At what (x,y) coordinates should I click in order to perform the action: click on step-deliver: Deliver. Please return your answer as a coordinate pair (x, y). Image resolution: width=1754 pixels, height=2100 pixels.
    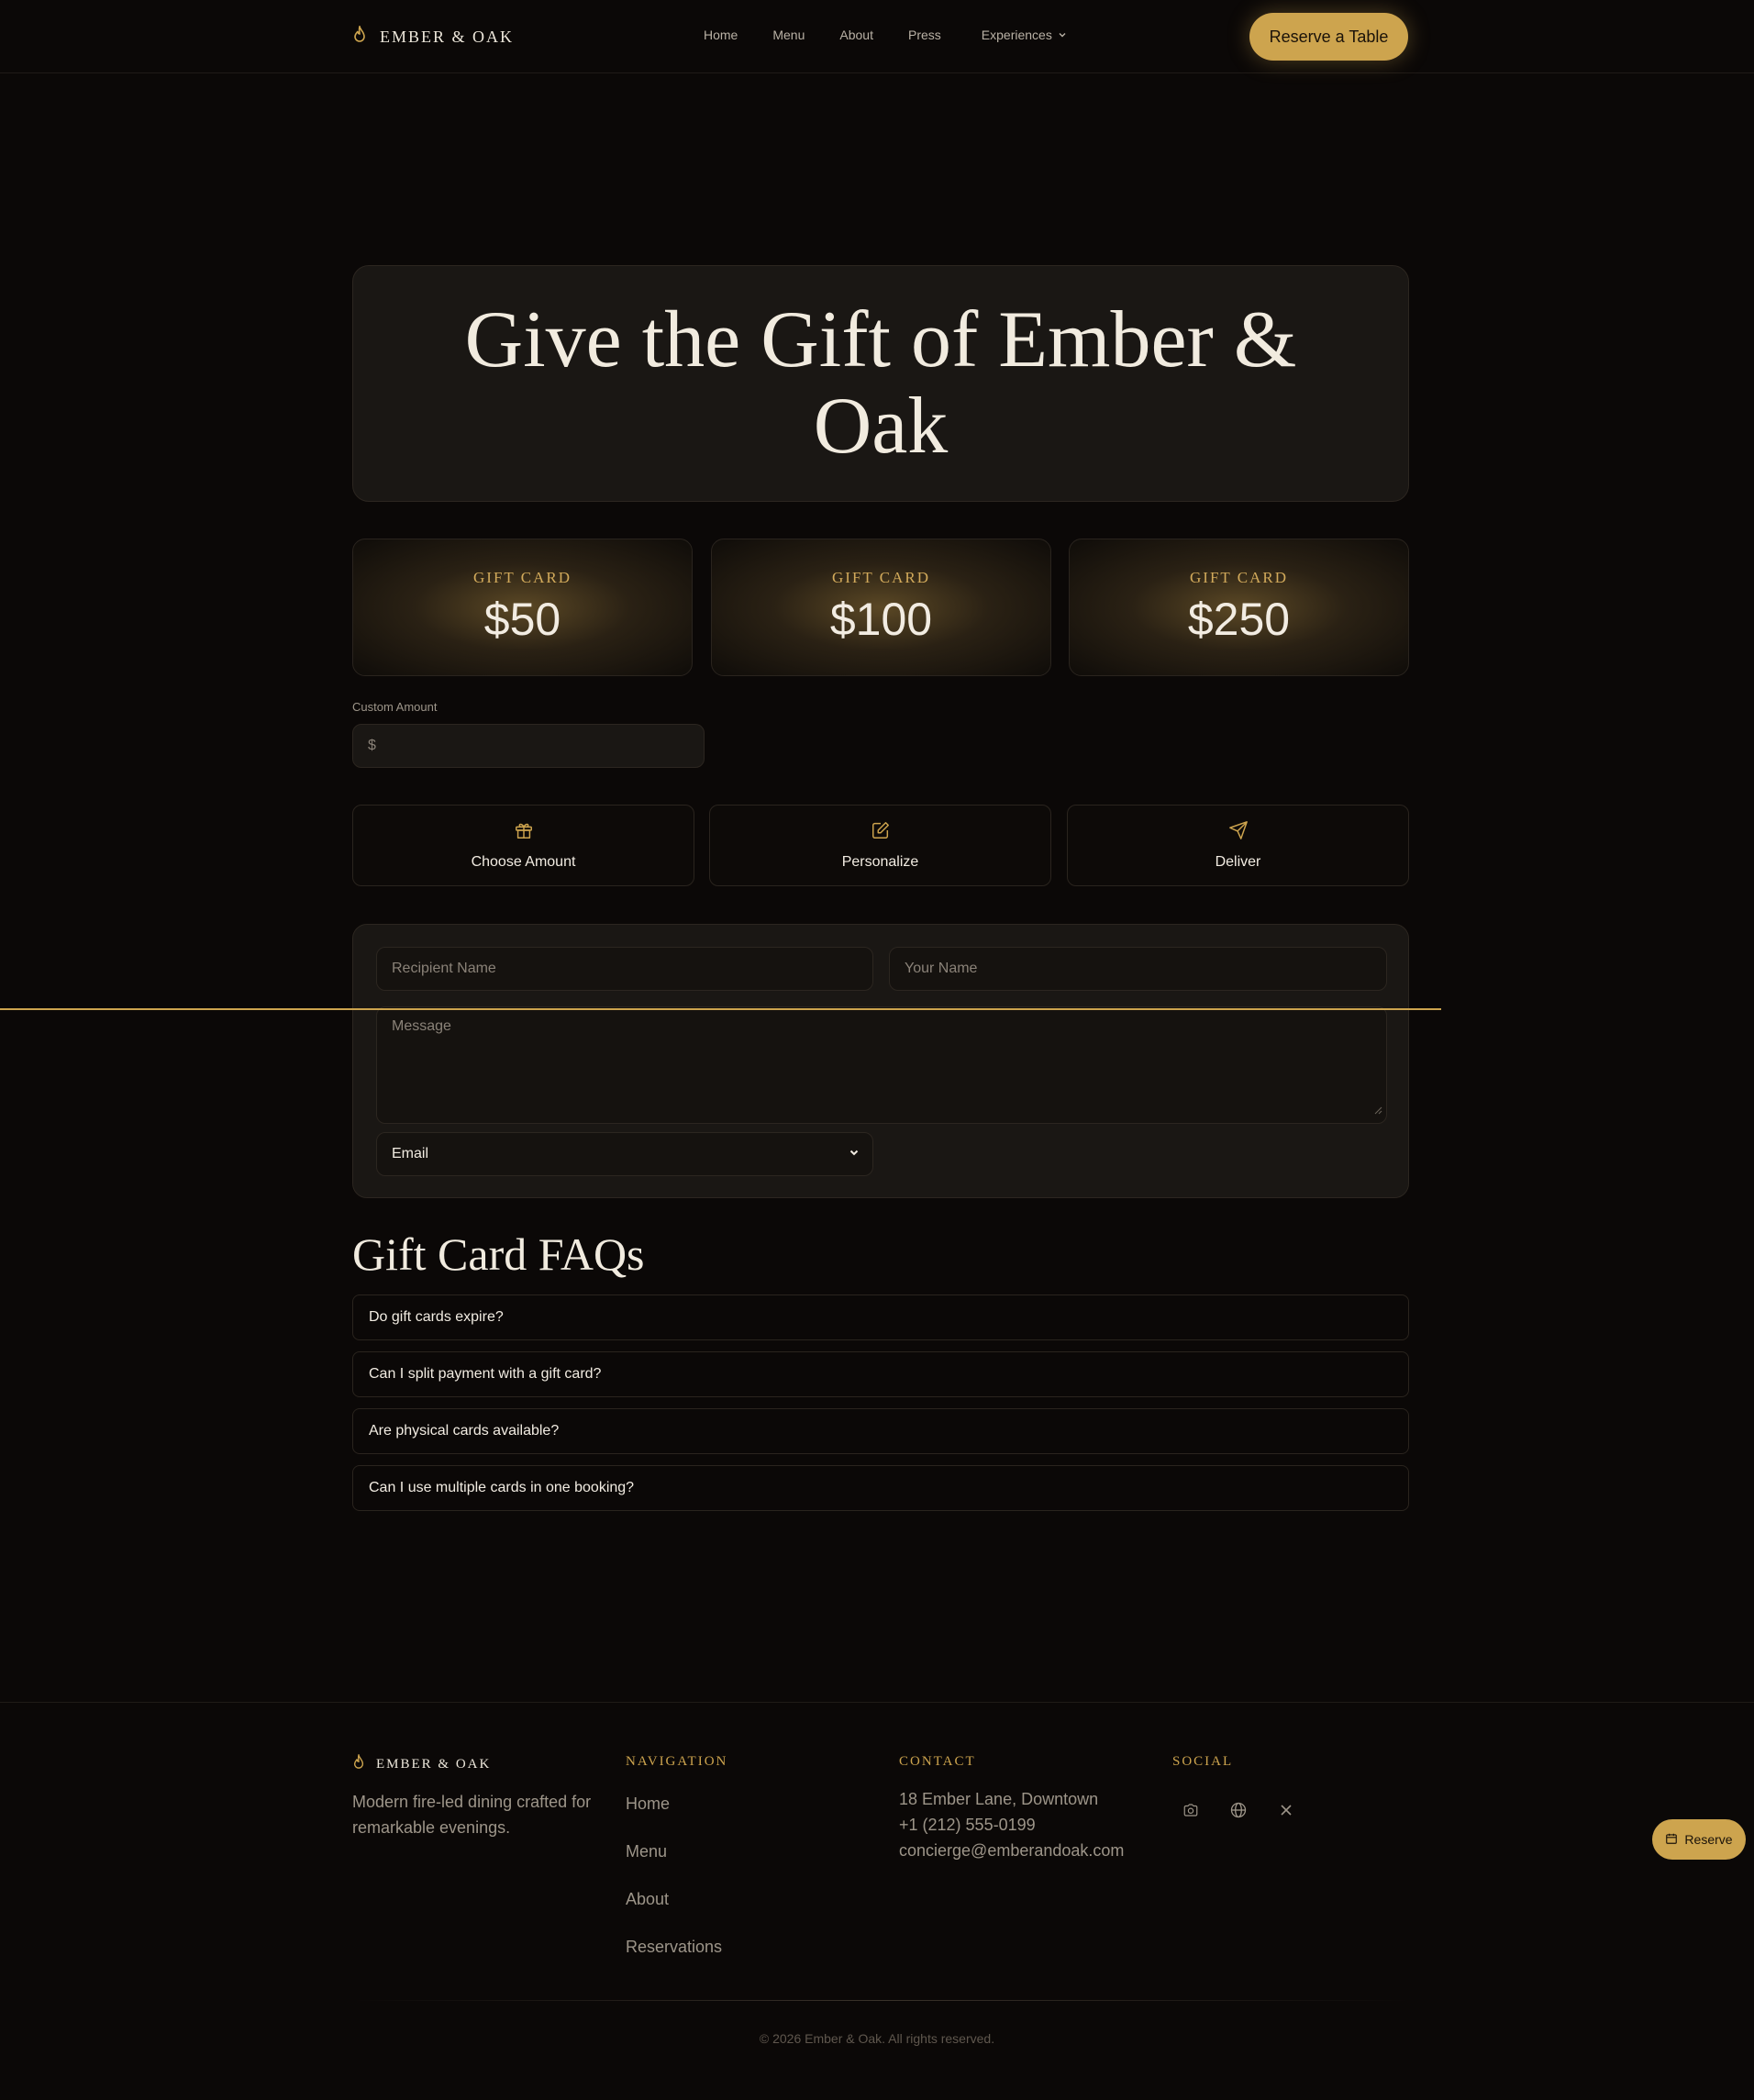
    Looking at the image, I should click on (1238, 846).